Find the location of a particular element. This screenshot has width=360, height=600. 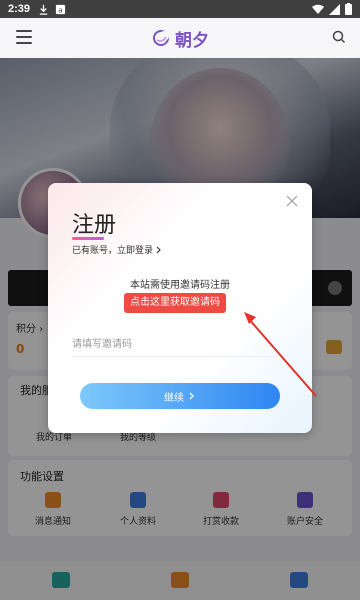

download-icon is located at coordinates (43, 9).